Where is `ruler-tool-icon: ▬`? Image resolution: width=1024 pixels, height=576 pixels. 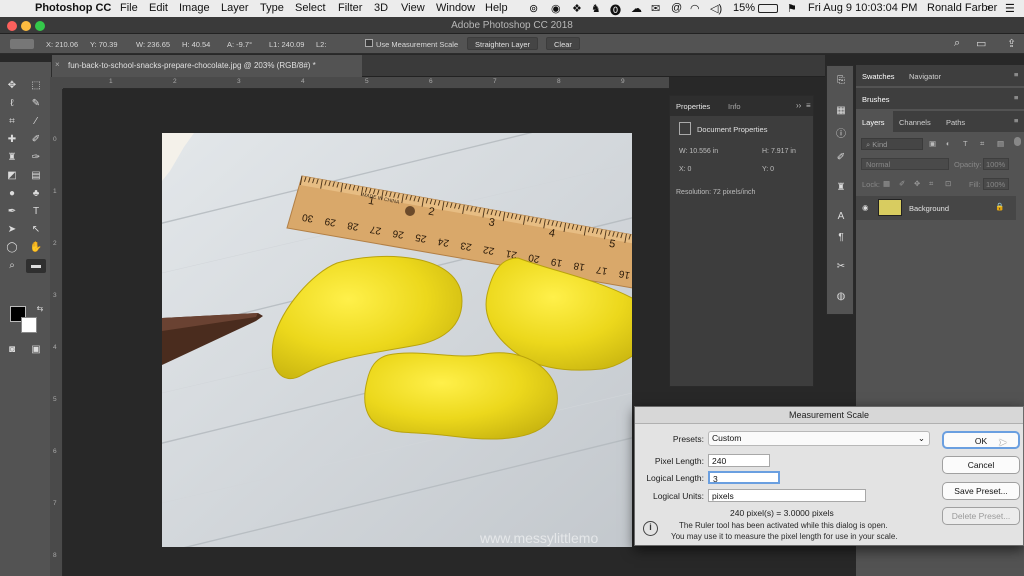
ruler-tool-icon: ▬ is located at coordinates (36, 266).